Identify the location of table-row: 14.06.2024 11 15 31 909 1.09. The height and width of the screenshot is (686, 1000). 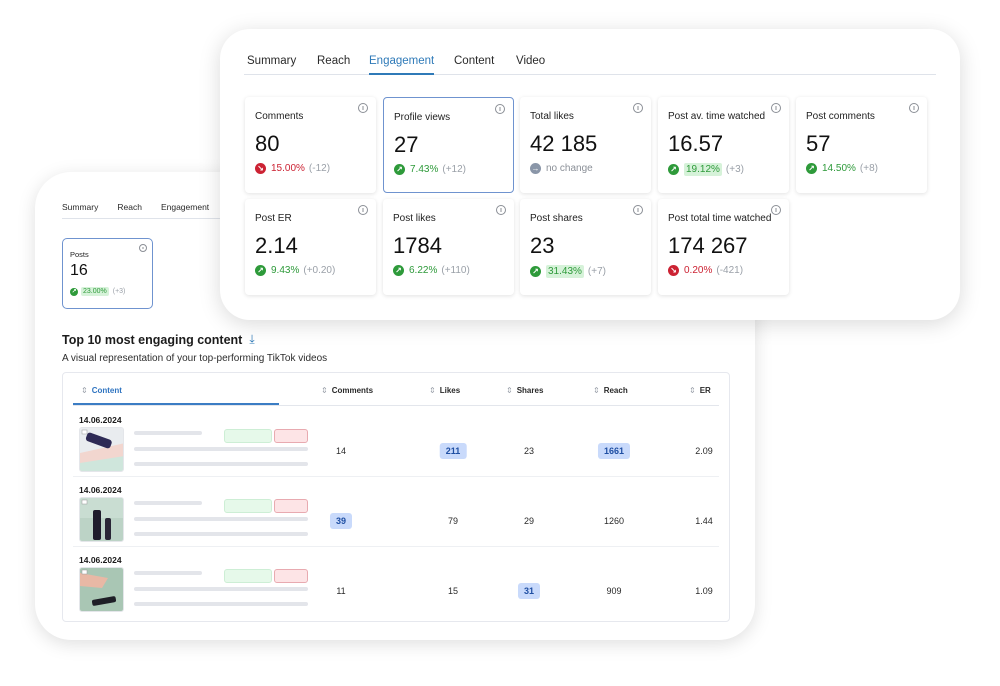
(396, 582).